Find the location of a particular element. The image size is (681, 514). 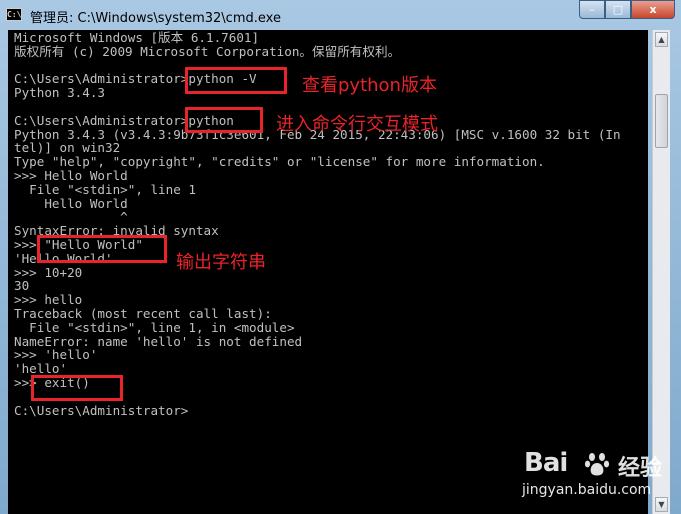

console-line: >>> hello is located at coordinates (48, 300).